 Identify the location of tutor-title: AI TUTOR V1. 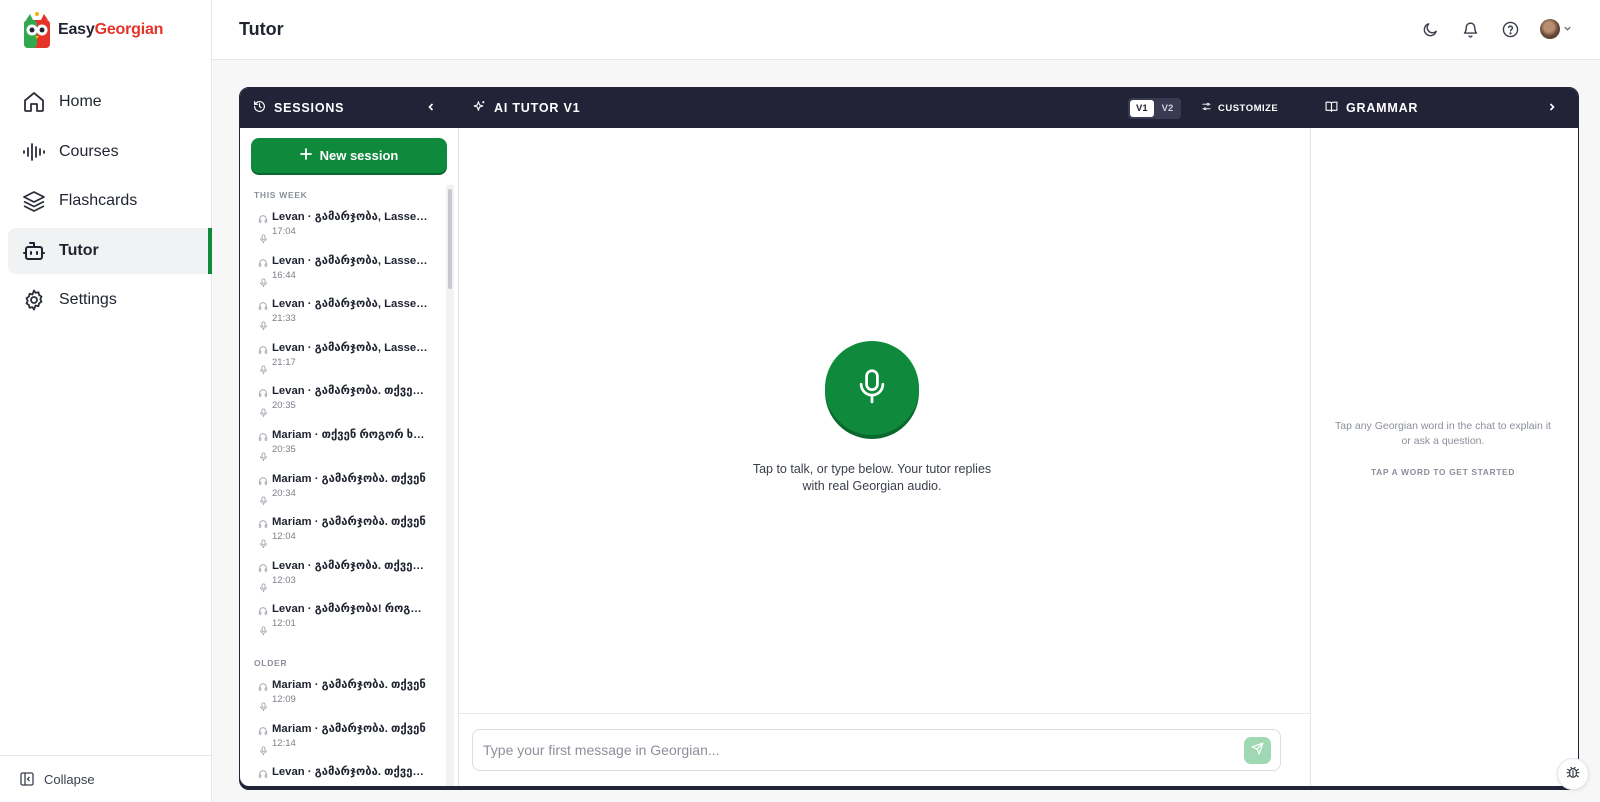
(537, 108).